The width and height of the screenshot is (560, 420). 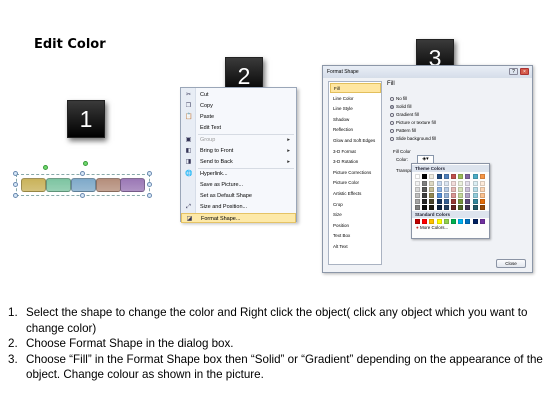 What do you see at coordinates (404, 114) in the screenshot?
I see `fill-option: Gradient fill` at bounding box center [404, 114].